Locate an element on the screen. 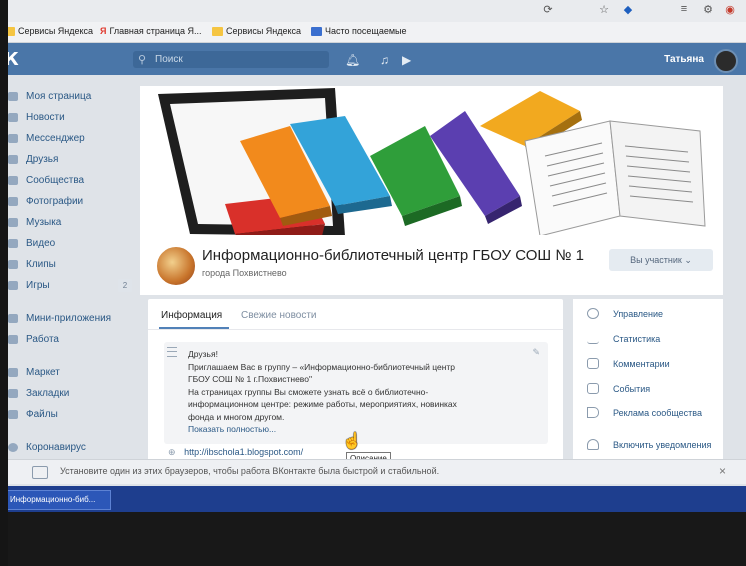  menu-item-music: Музыка is located at coordinates (69, 222).